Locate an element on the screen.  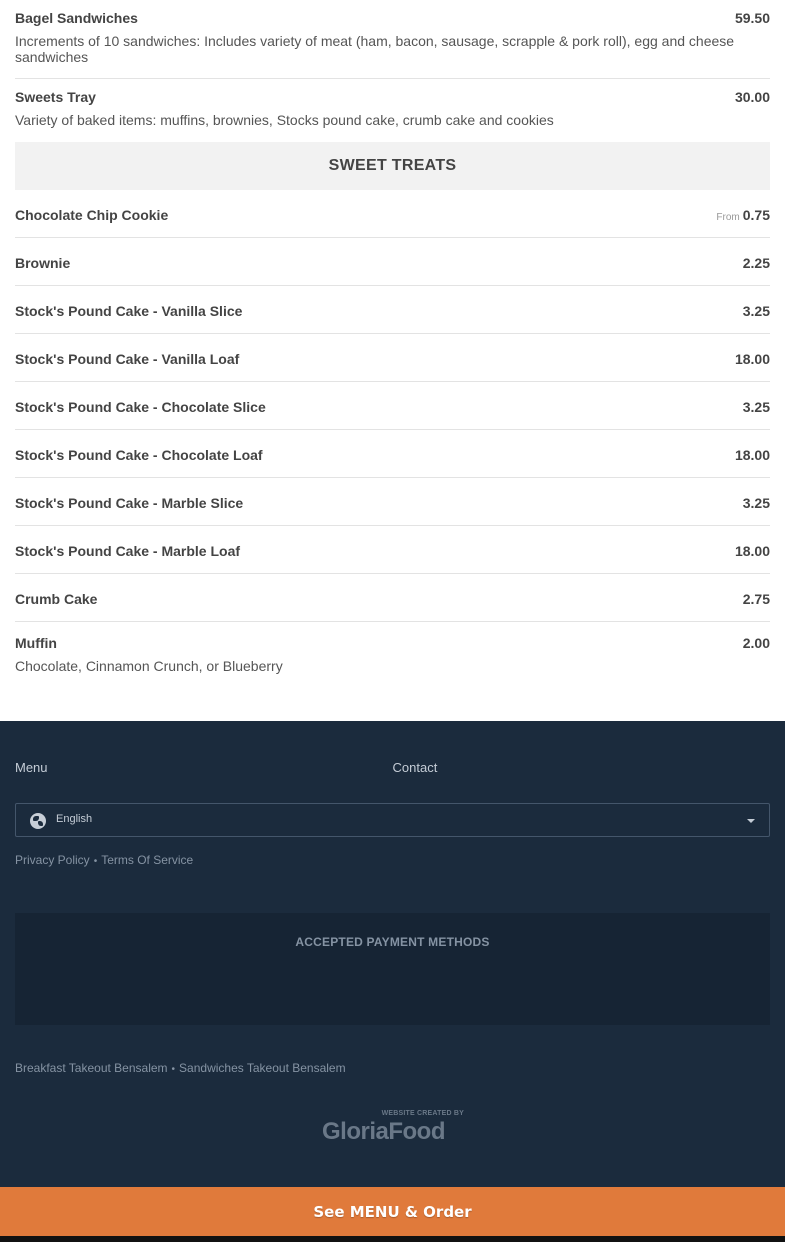
item-price: 2.25 is located at coordinates (756, 263).